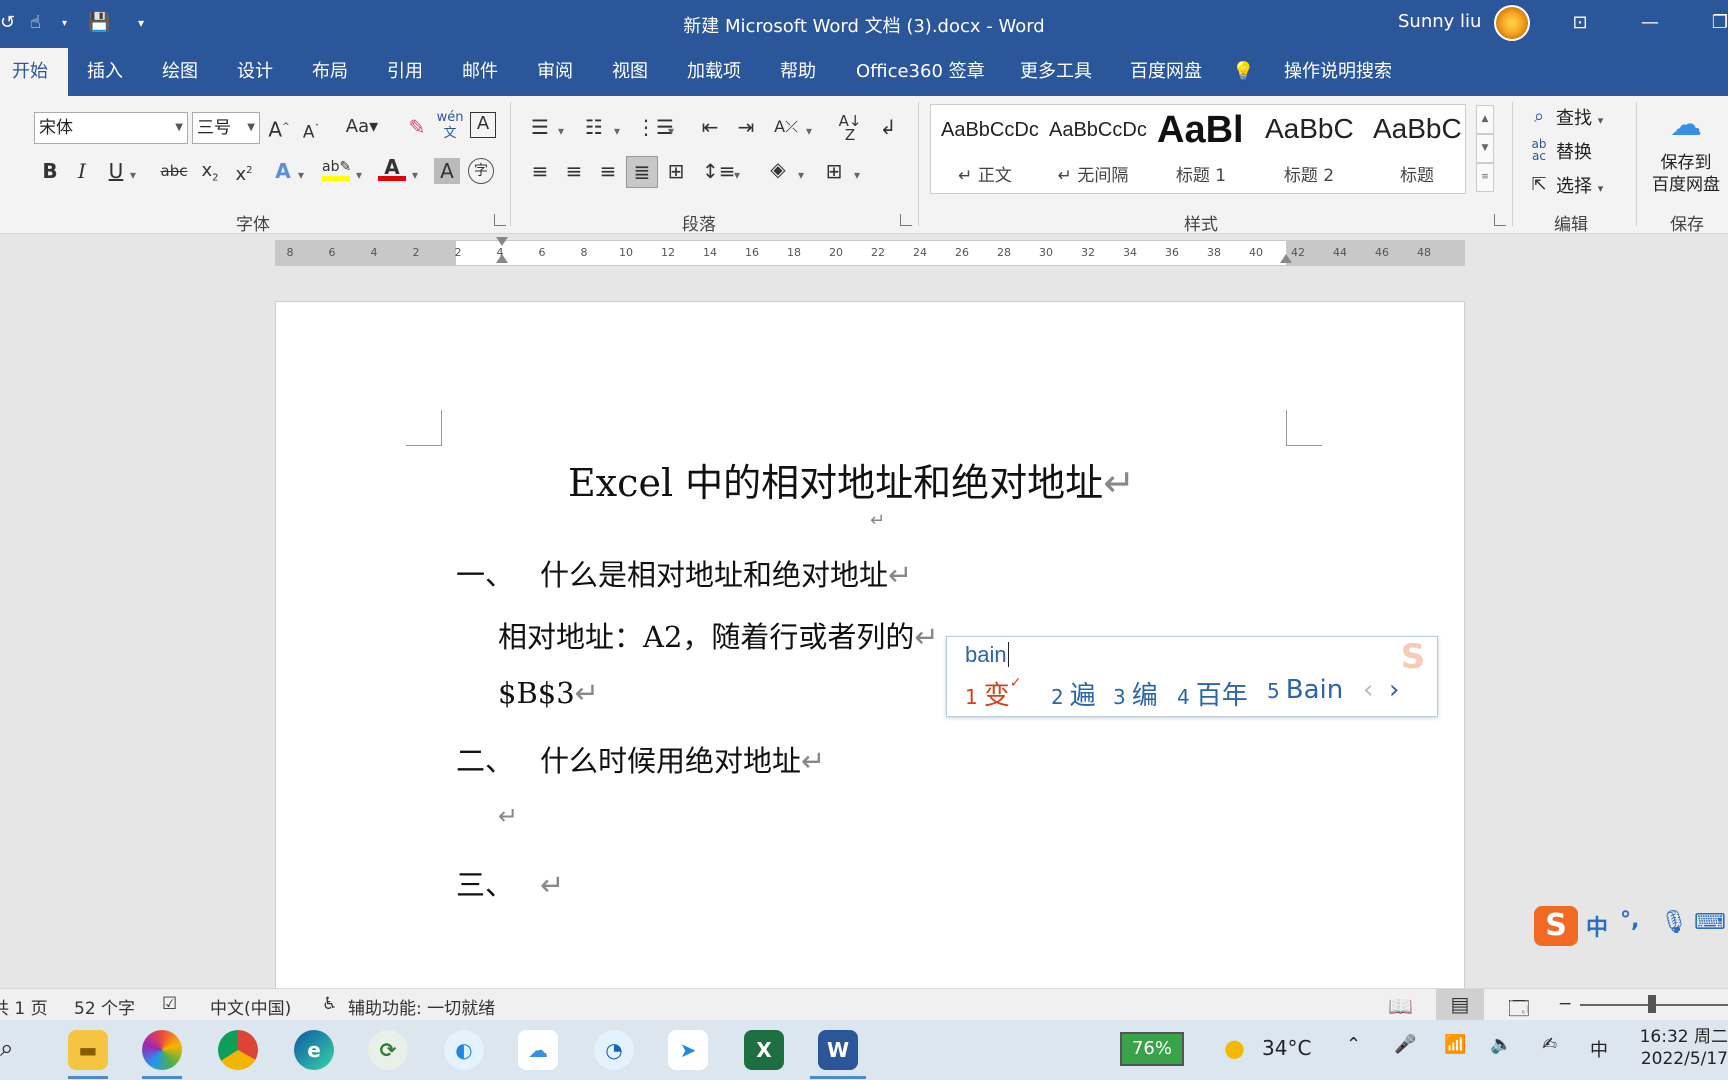 This screenshot has width=1728, height=1080. What do you see at coordinates (226, 128) in the screenshot?
I see `font-size-combo: 三号 ▼` at bounding box center [226, 128].